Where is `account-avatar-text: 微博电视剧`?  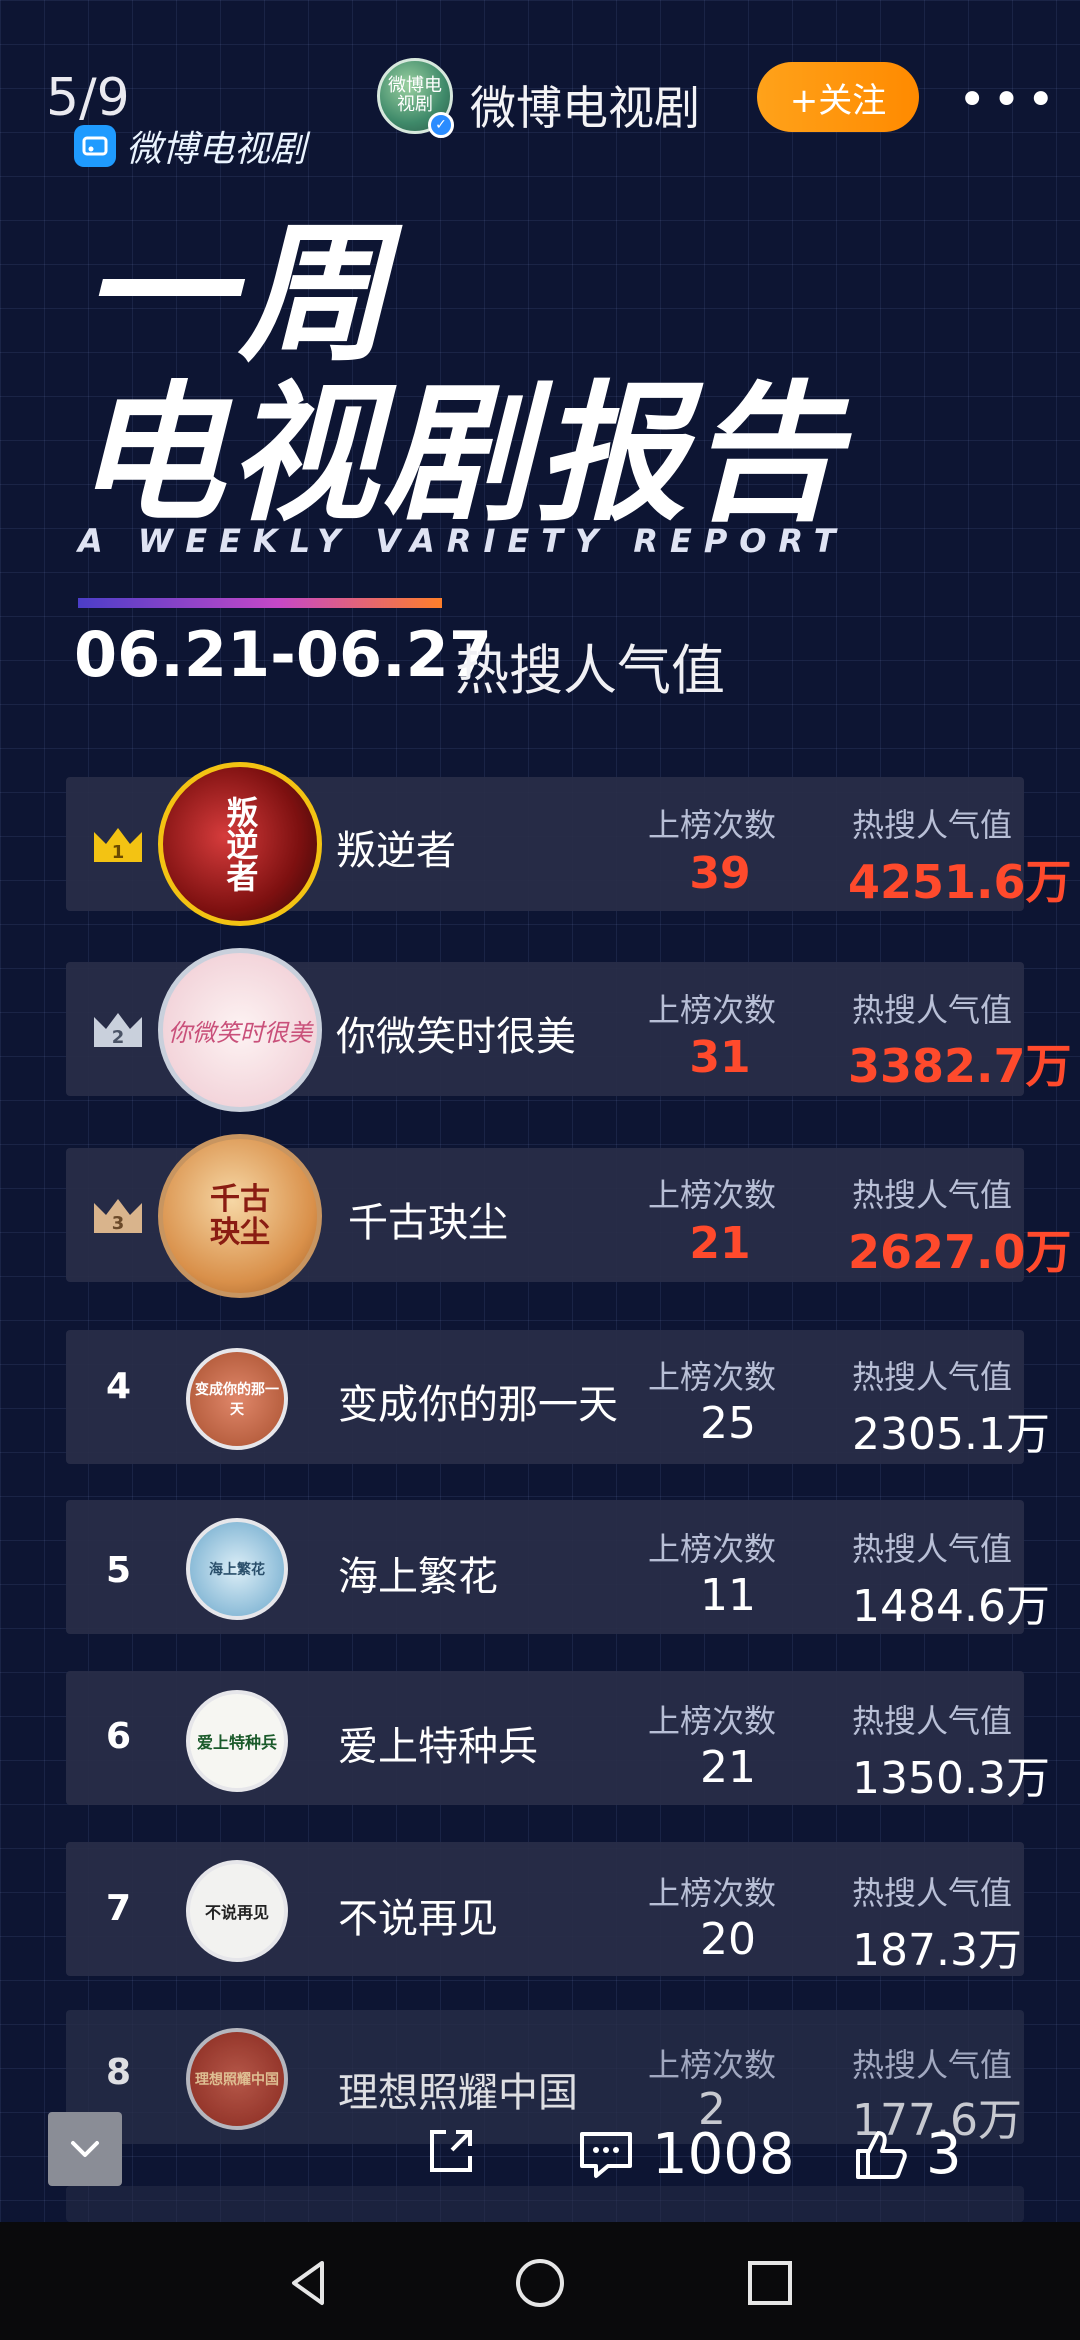
account-avatar-text: 微博电视剧 is located at coordinates (415, 95).